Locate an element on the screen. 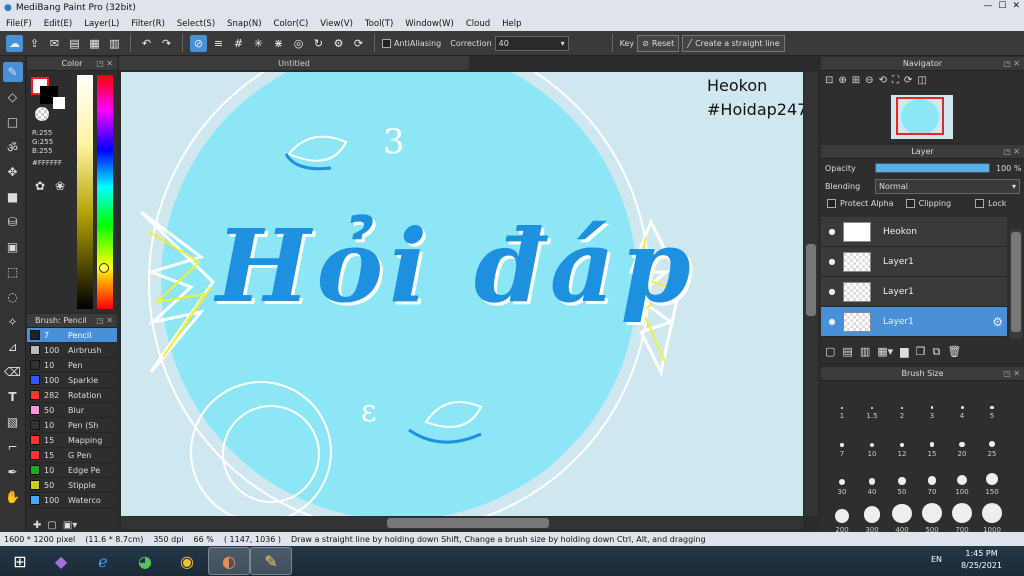 The image size is (1024, 576). brush-size-cell: 10 is located at coordinates (872, 442).